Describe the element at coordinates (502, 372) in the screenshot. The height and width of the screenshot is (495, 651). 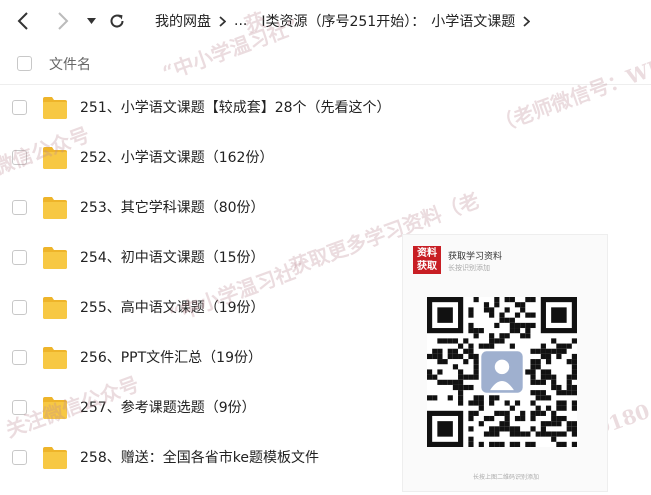
I see `qr-code-icon` at that location.